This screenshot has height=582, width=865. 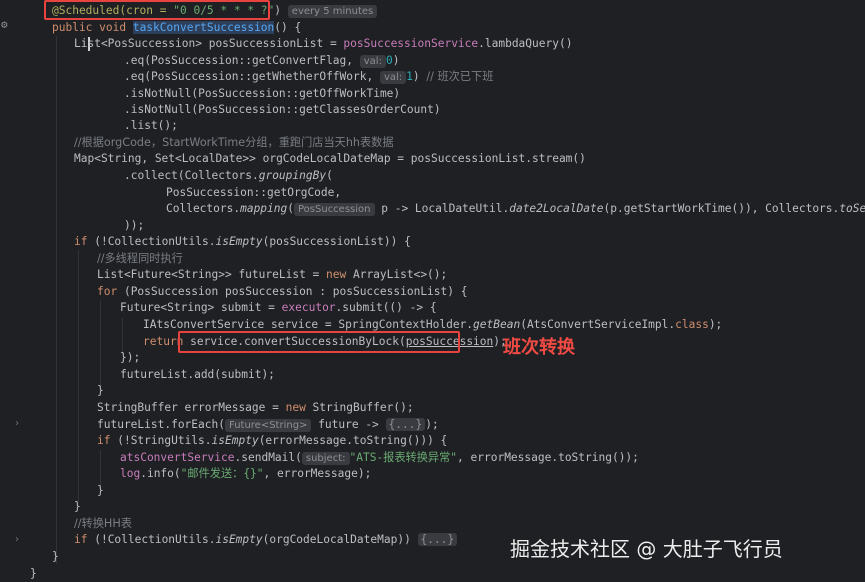 I want to click on comment: //多线程同时执行, so click(x=140, y=258).